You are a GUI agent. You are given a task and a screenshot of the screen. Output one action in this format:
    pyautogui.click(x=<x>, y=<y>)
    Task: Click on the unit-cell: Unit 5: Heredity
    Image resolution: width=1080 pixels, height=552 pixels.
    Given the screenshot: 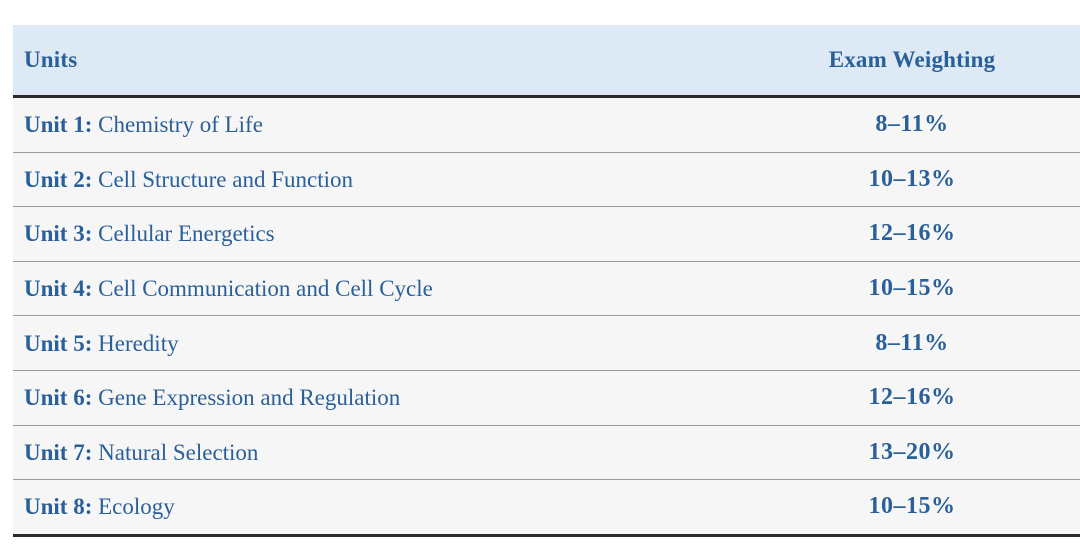 What is the action you would take?
    pyautogui.click(x=382, y=343)
    